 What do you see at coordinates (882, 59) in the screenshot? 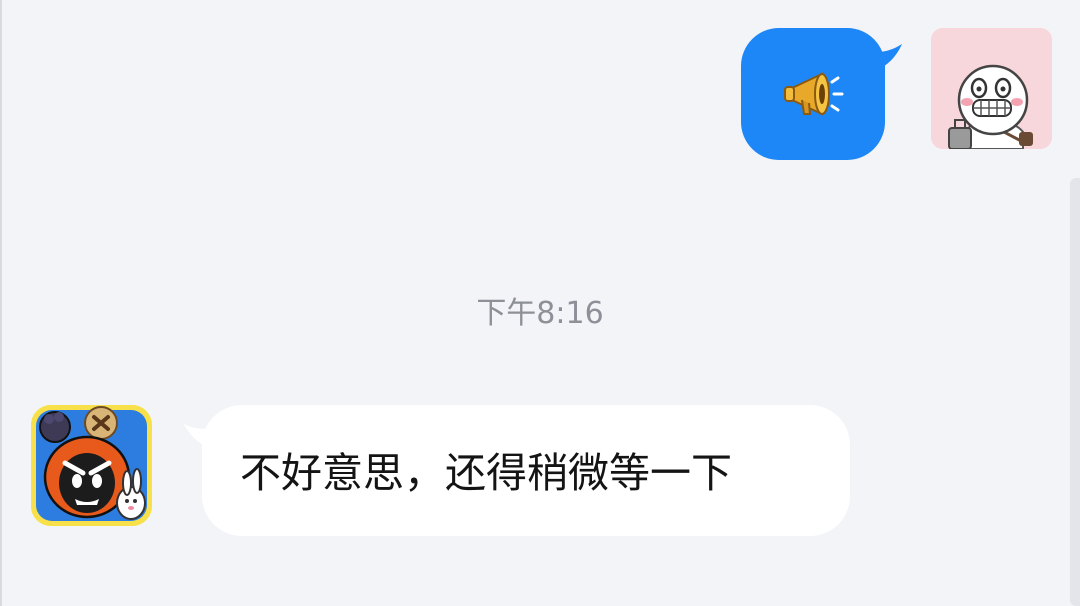
I see `outgoing-bubble-tail` at bounding box center [882, 59].